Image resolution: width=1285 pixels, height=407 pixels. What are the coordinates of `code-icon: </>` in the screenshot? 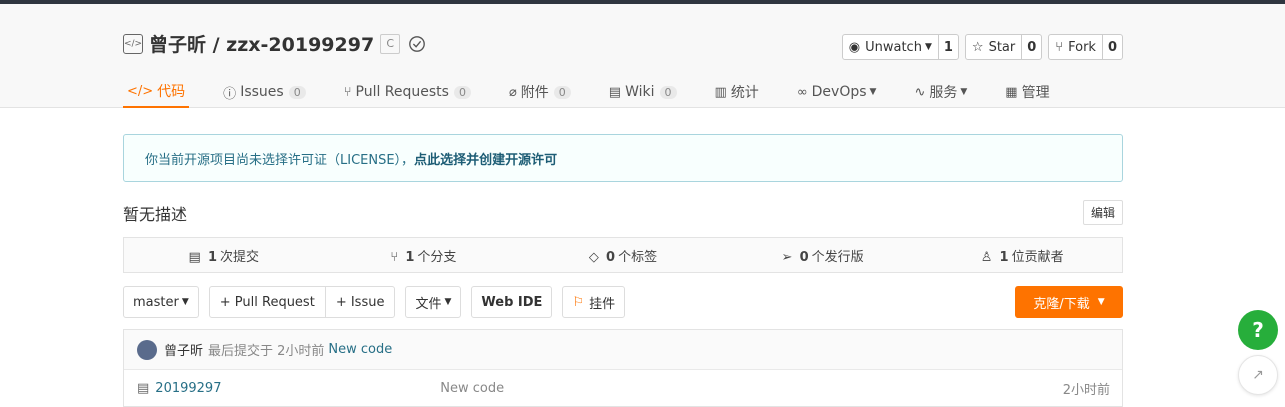 It's located at (140, 91).